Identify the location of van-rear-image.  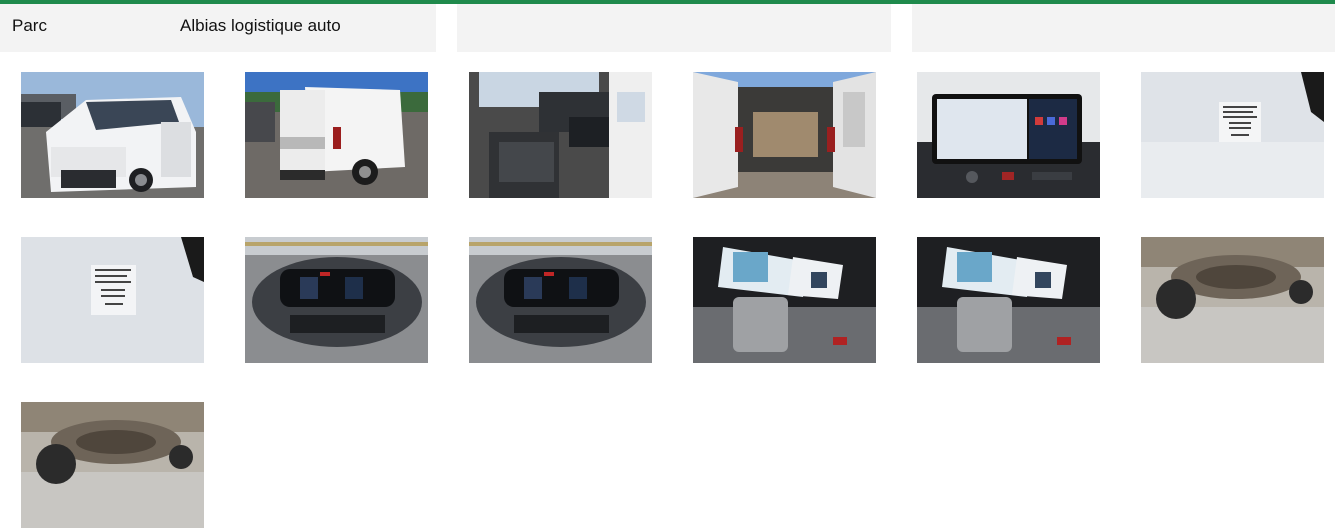
(336, 135).